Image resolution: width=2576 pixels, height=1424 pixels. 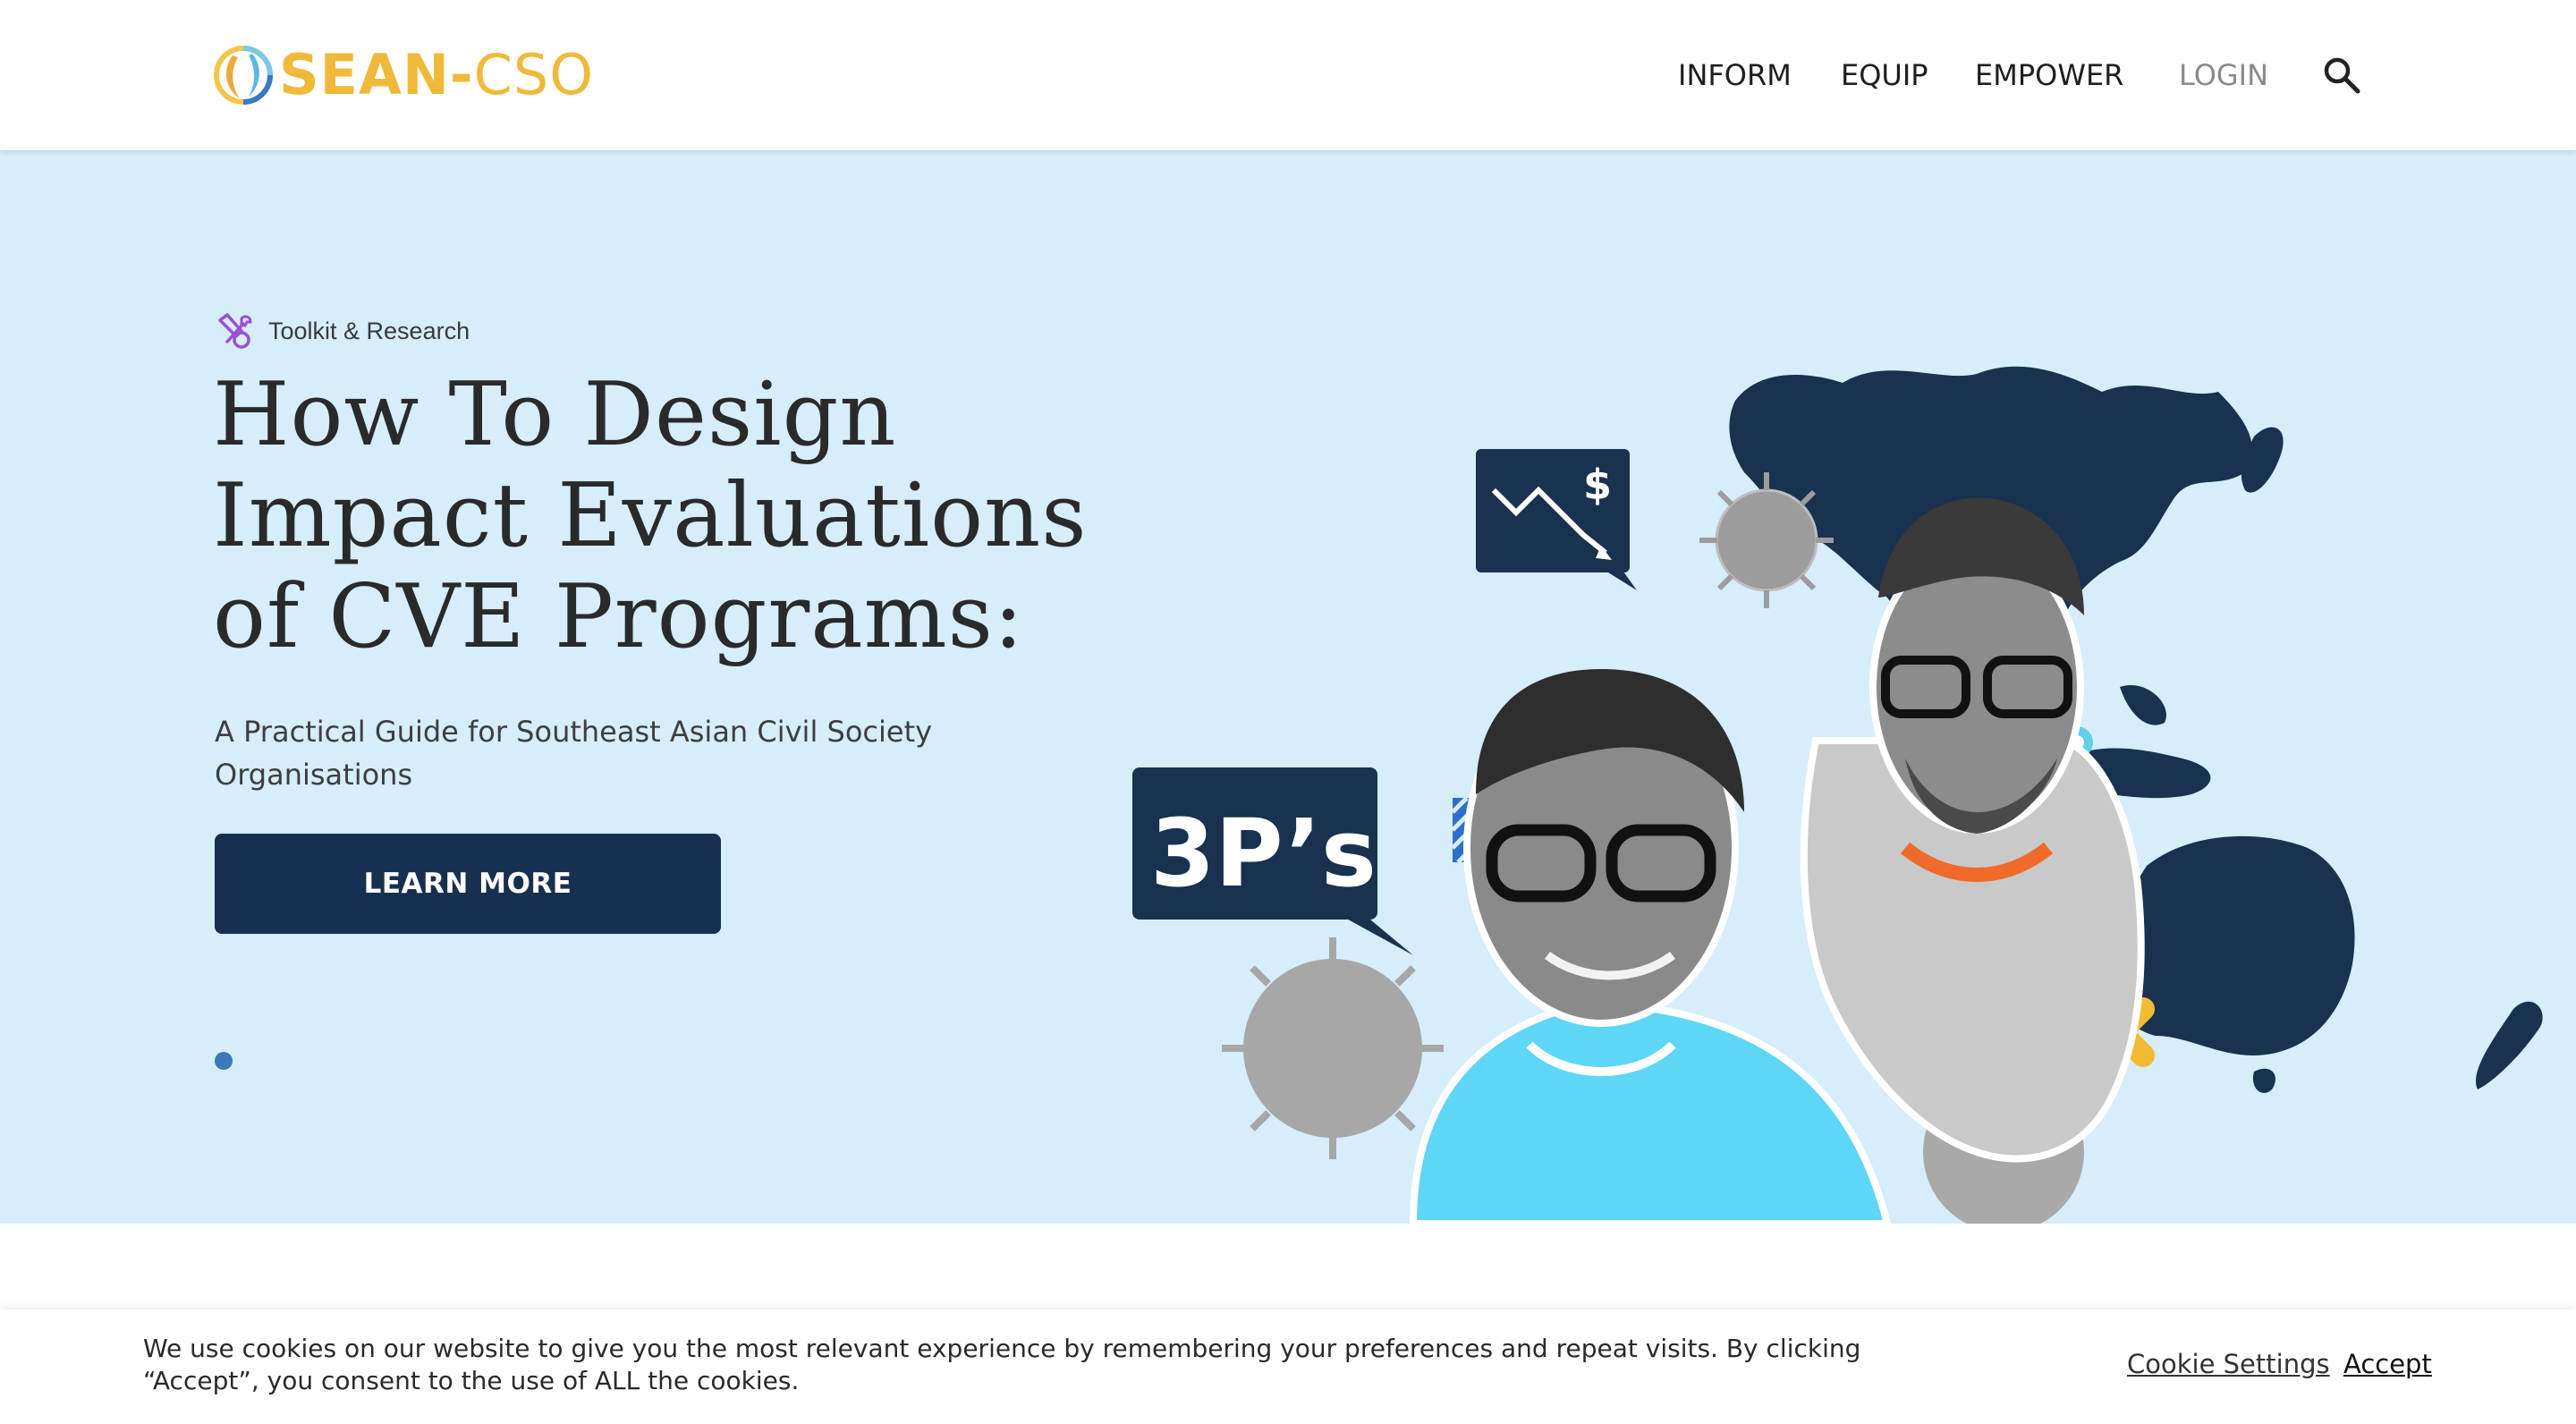 I want to click on person-right-photo, so click(x=1972, y=830).